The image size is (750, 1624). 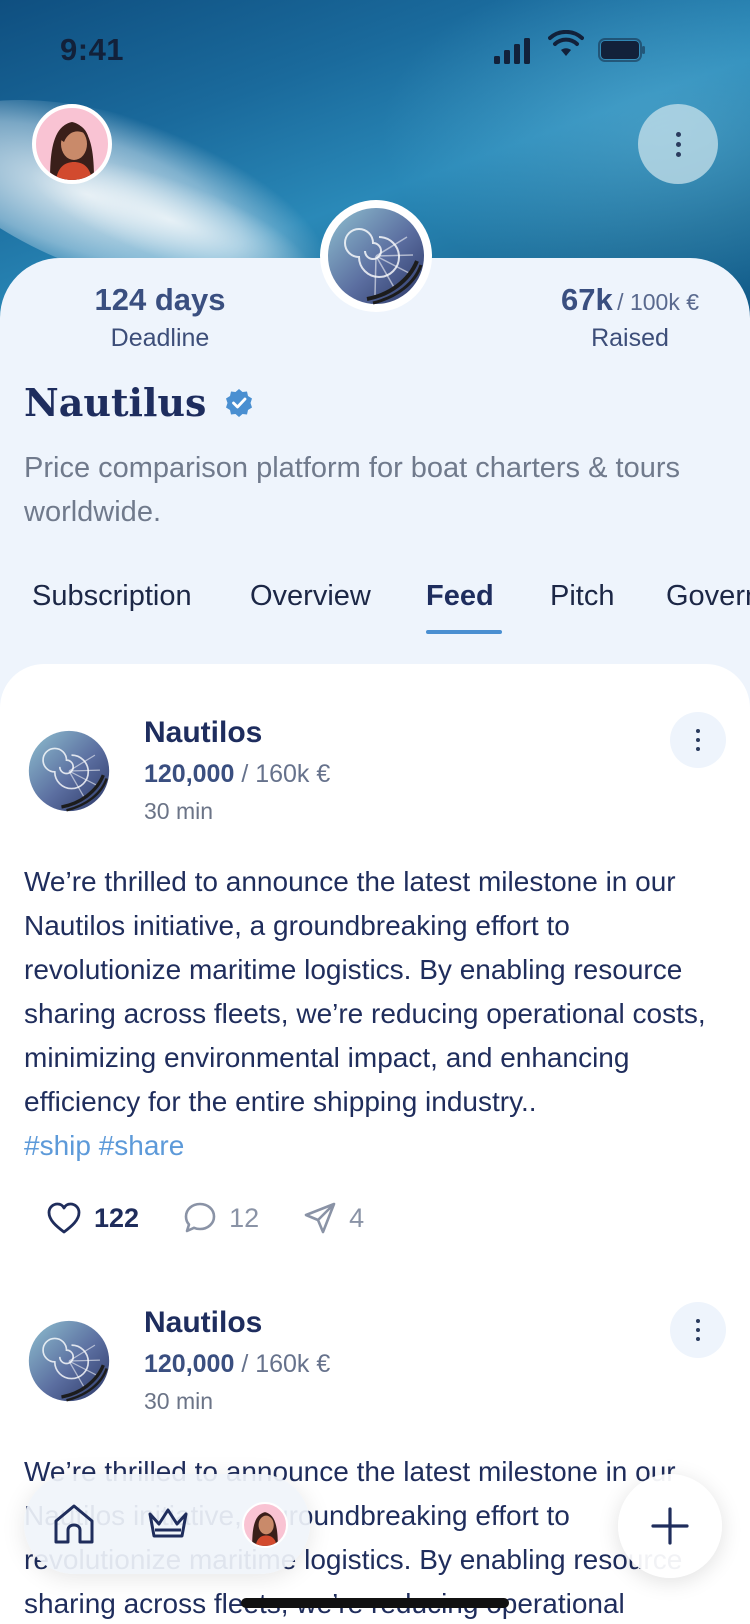 I want to click on share-button: 4, so click(x=333, y=1218).